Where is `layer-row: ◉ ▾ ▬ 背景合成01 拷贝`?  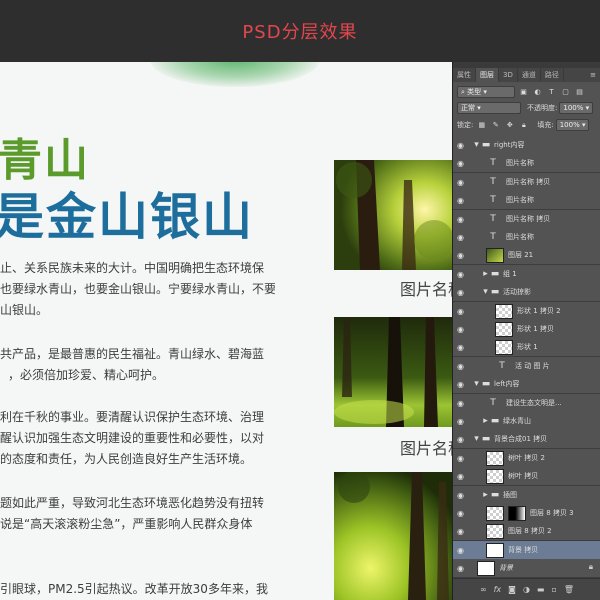 layer-row: ◉ ▾ ▬ 背景合成01 拷贝 is located at coordinates (526, 440).